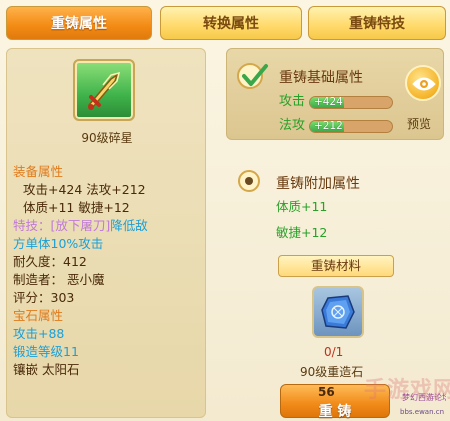  I want to click on tab-bar: 重铸属性 转换属性 重铸特技, so click(226, 23).